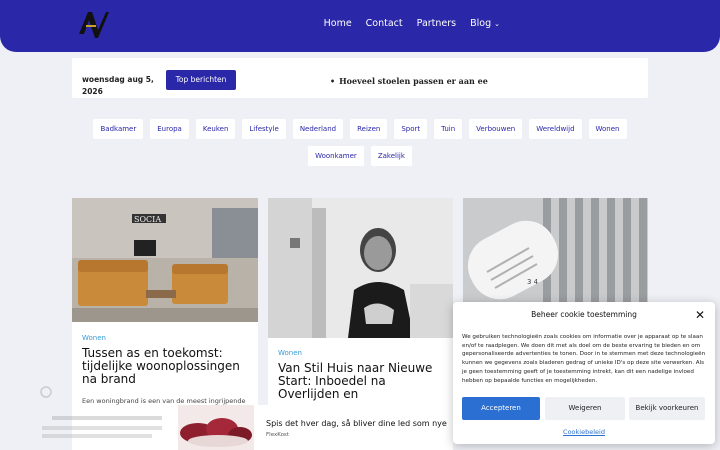  I want to click on main-nav: Home Contact Partners Blog ⌄, so click(412, 23).